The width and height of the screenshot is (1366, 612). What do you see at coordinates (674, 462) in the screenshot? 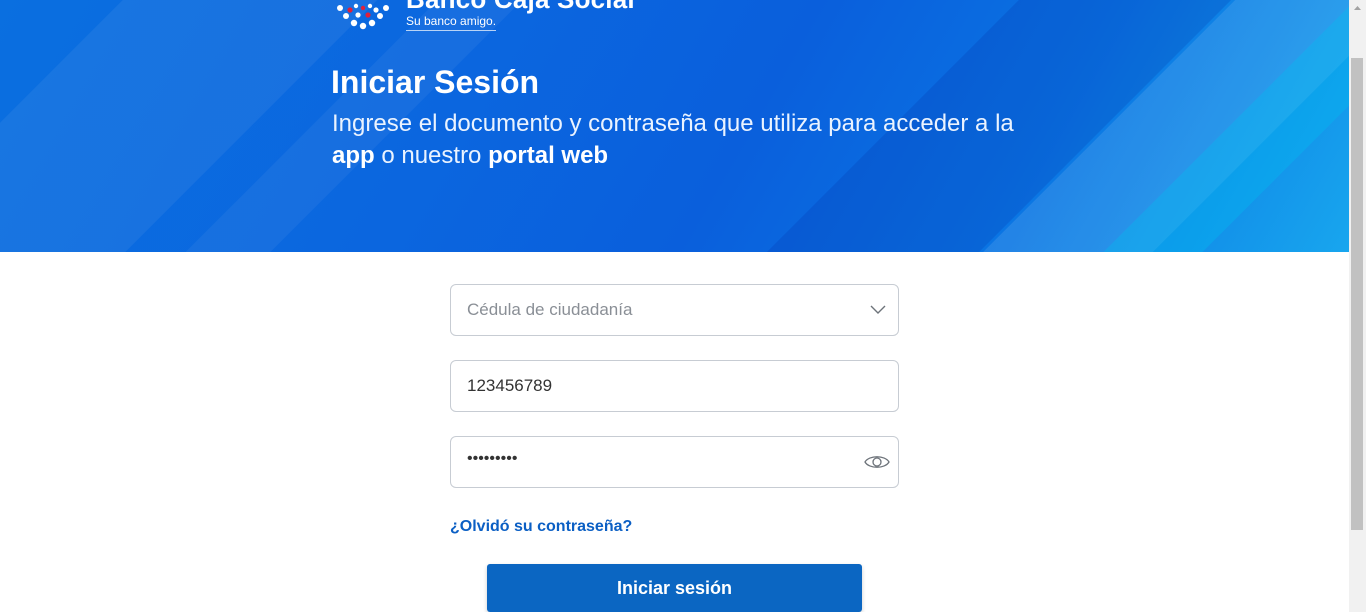
I see `password-input: •••••••••` at bounding box center [674, 462].